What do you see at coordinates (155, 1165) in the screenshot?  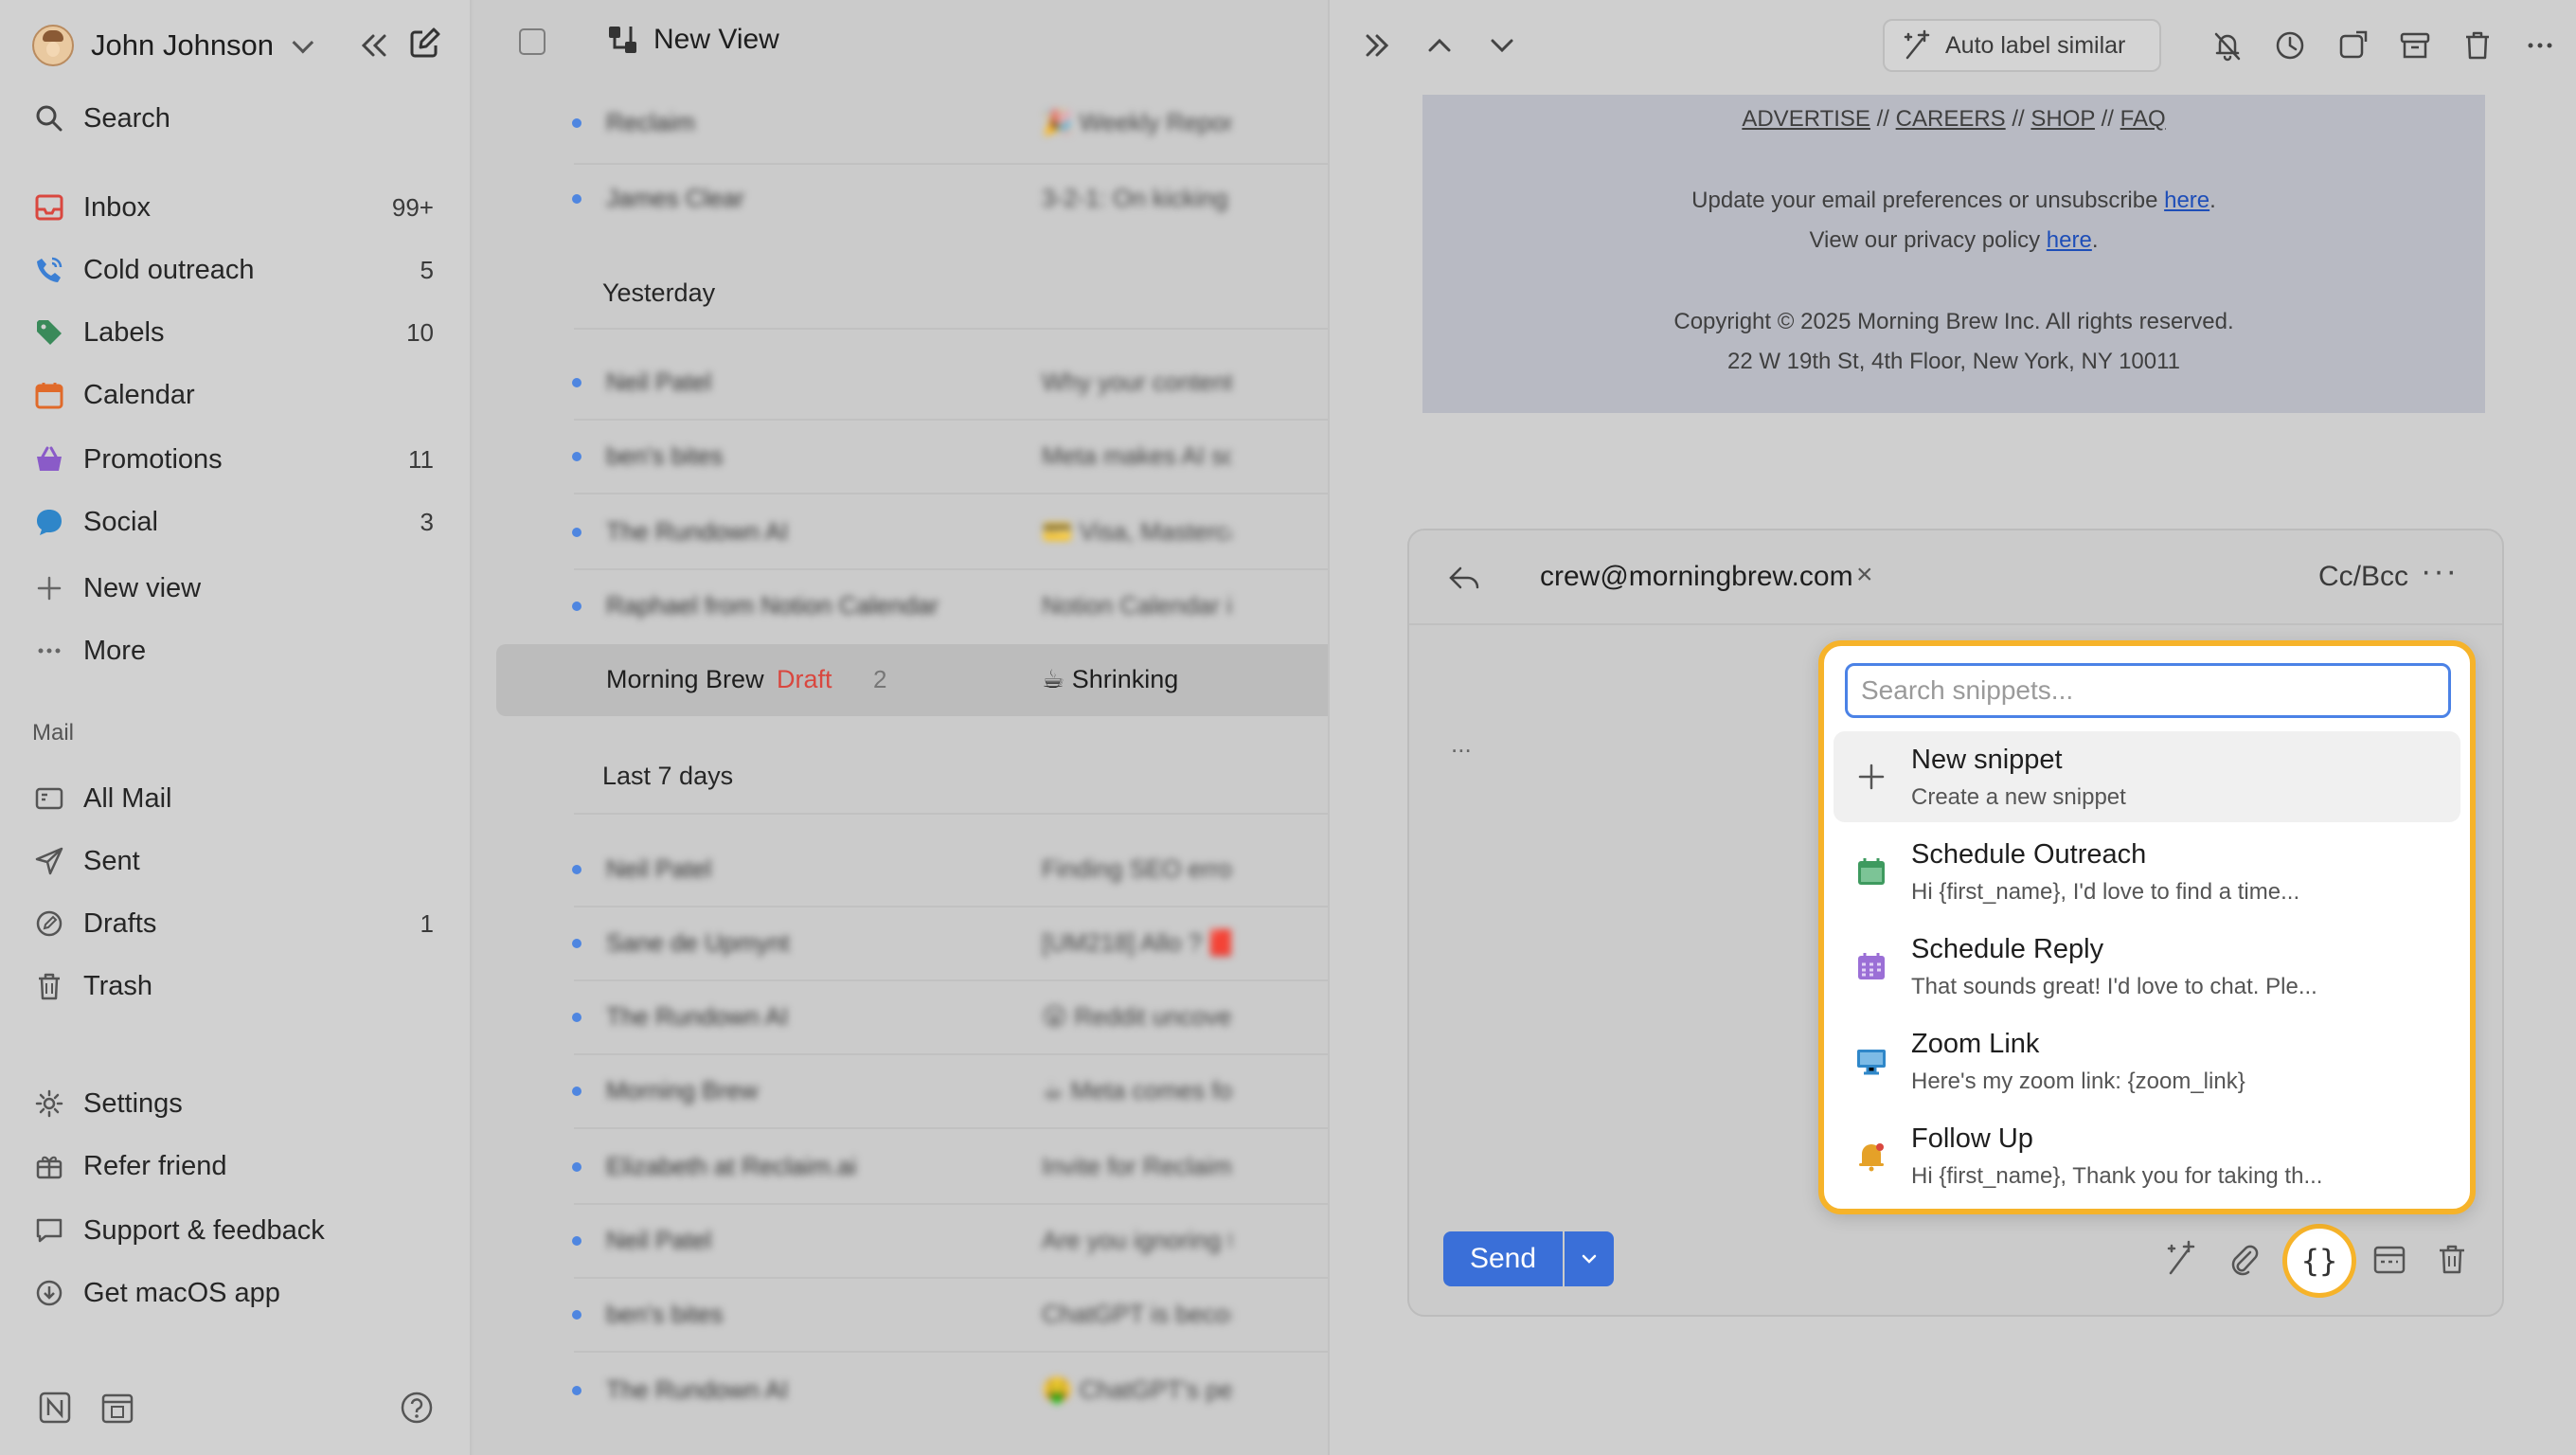 I see `sidebar-item-label: Refer friend` at bounding box center [155, 1165].